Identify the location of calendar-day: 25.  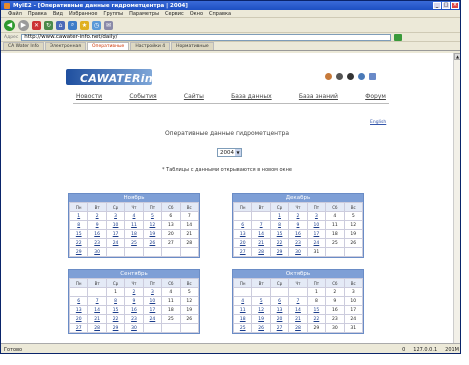
(242, 328).